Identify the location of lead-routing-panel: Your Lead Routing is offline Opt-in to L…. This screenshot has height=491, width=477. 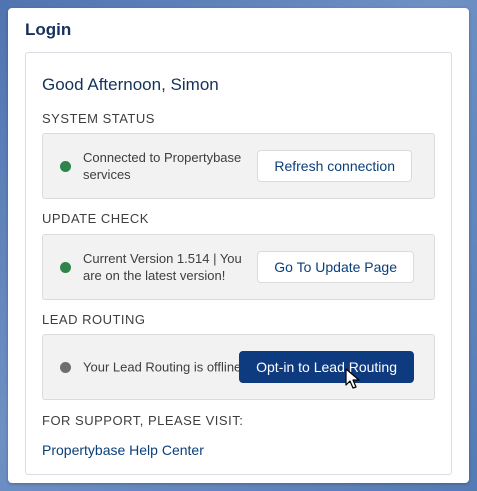
(238, 367).